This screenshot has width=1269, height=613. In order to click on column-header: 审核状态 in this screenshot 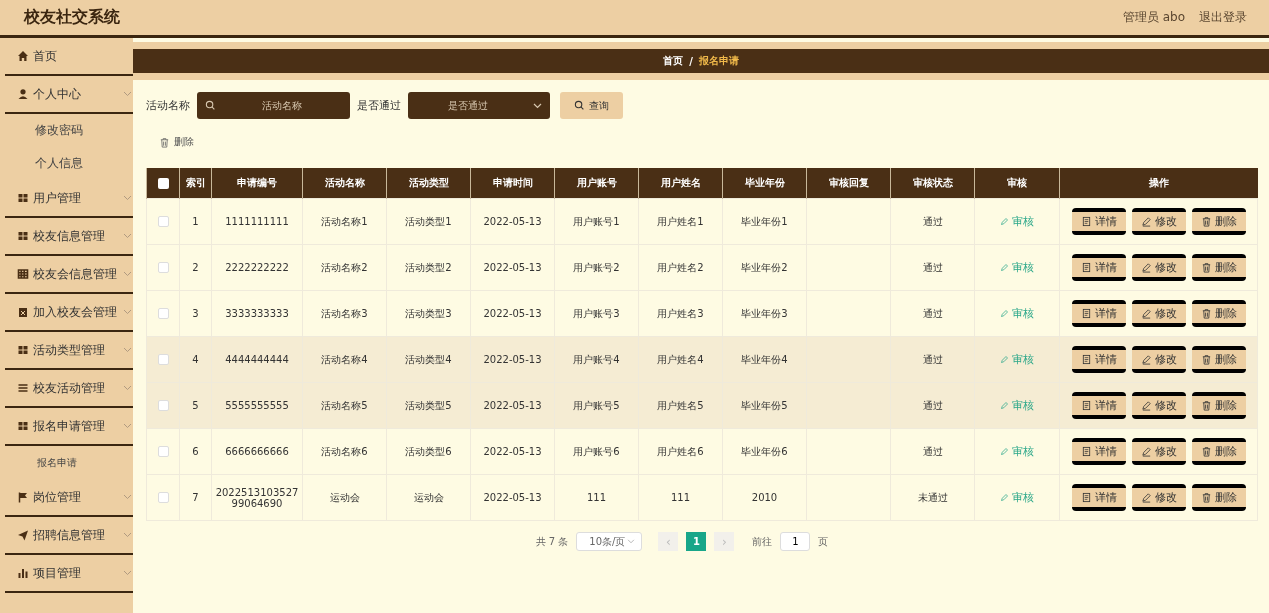, I will do `click(932, 183)`.